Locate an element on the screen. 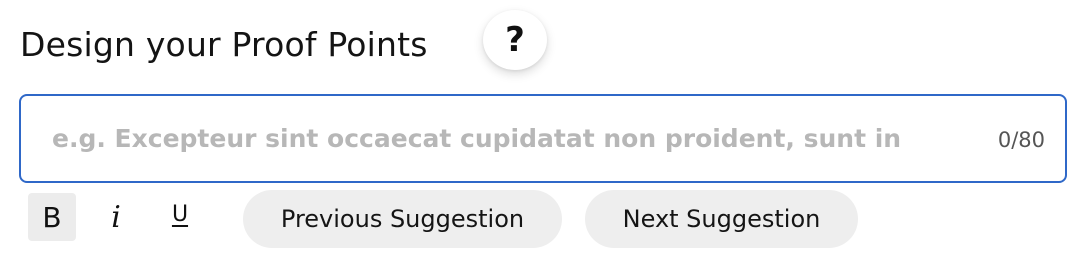 Image resolution: width=1082 pixels, height=264 pixels. character-counter: 0/80 is located at coordinates (1021, 140).